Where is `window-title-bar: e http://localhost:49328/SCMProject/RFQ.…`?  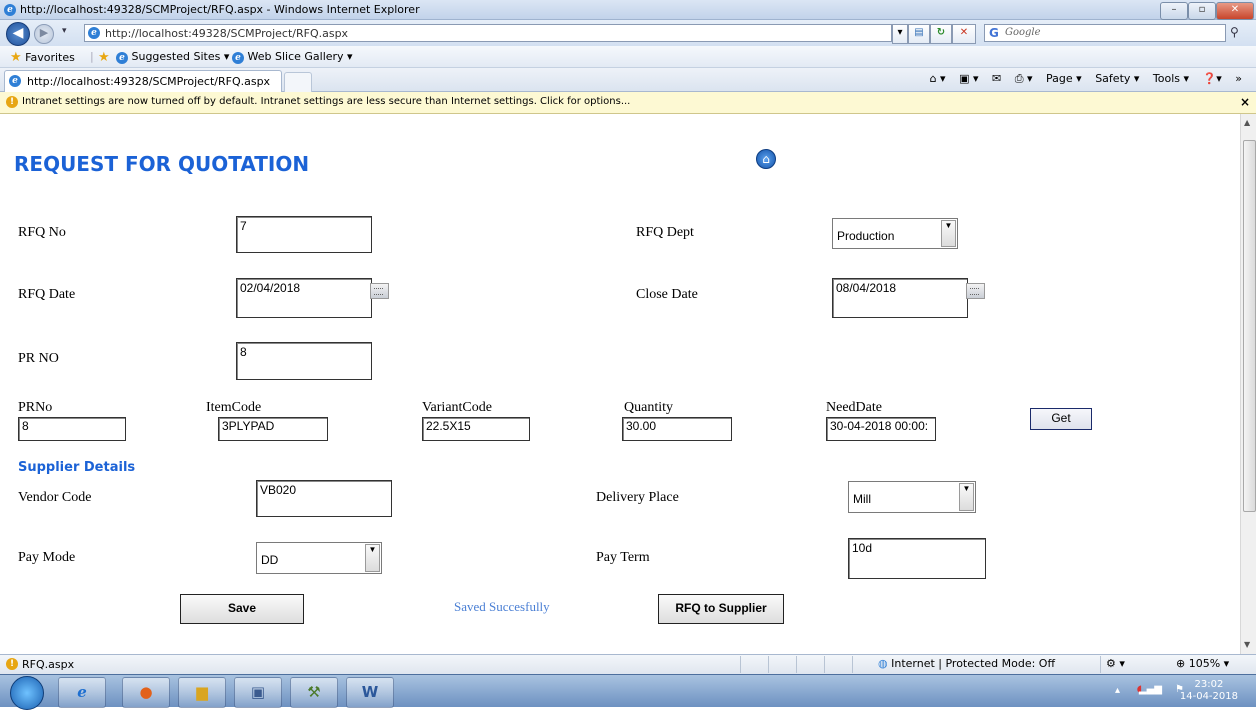 window-title-bar: e http://localhost:49328/SCMProject/RFQ.… is located at coordinates (628, 10).